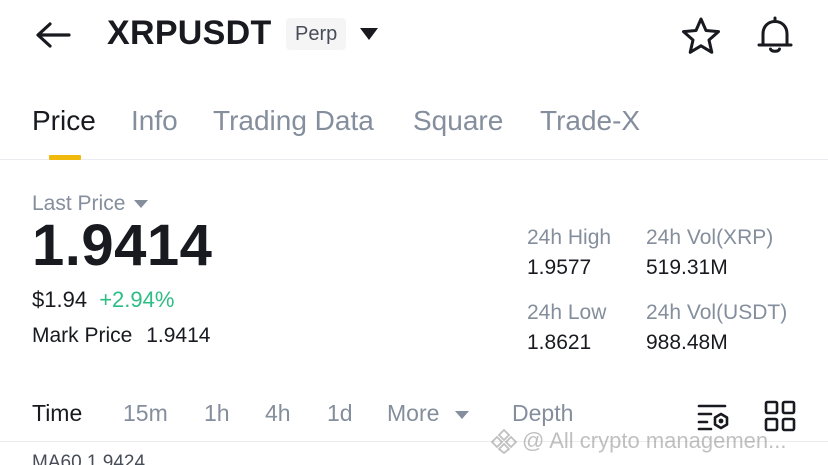  What do you see at coordinates (716, 328) in the screenshot?
I see `stat-24h-vol-usdt: 24h Vol(USDT) 988.48M` at bounding box center [716, 328].